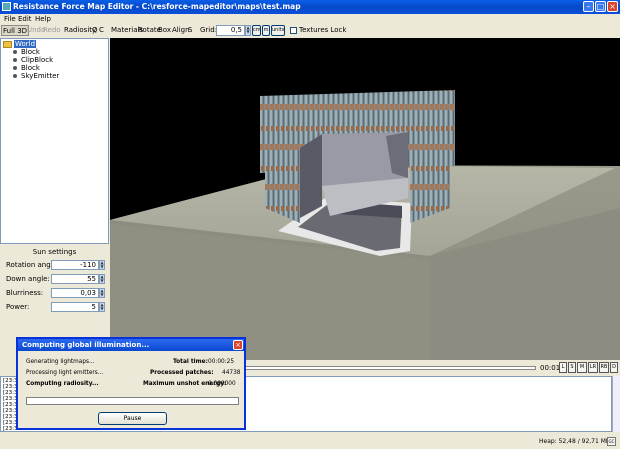 This screenshot has height=449, width=620. I want to click on patches-value: 44738, so click(231, 373).